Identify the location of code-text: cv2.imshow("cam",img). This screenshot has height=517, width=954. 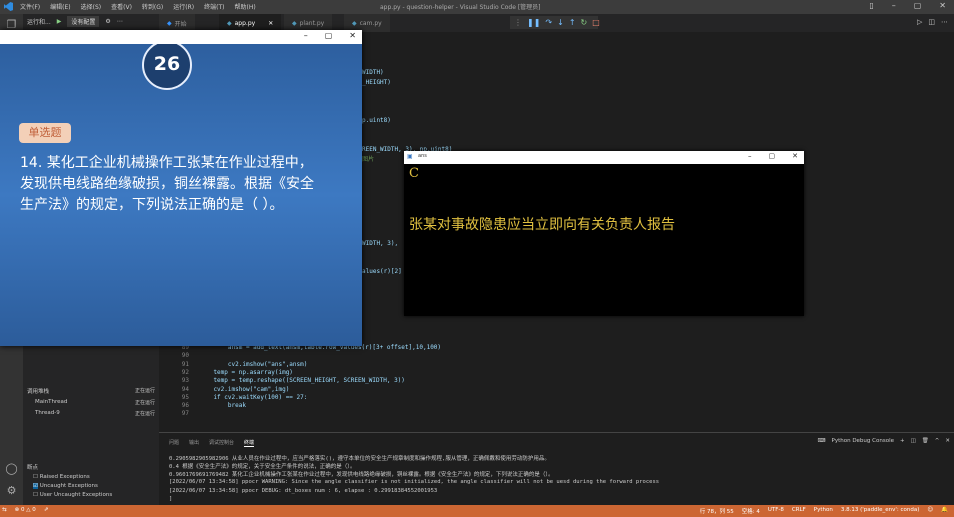
(244, 389).